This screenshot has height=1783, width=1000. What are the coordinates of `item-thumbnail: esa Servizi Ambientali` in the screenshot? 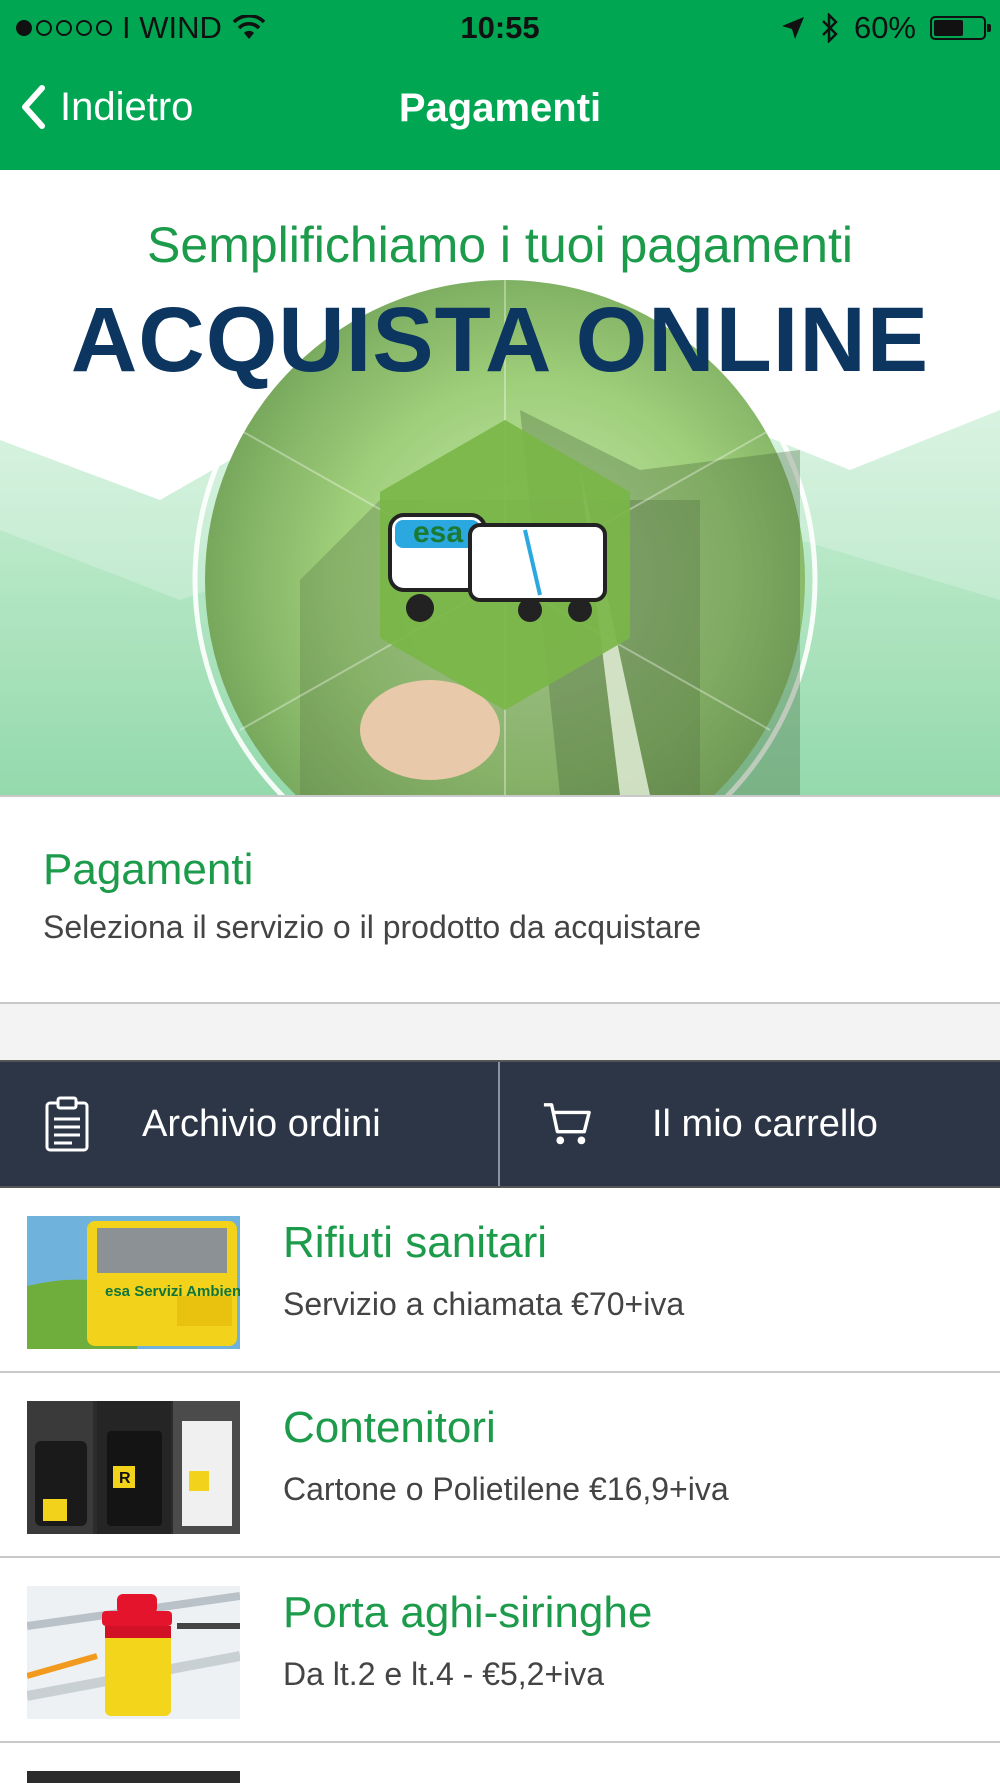 It's located at (133, 1282).